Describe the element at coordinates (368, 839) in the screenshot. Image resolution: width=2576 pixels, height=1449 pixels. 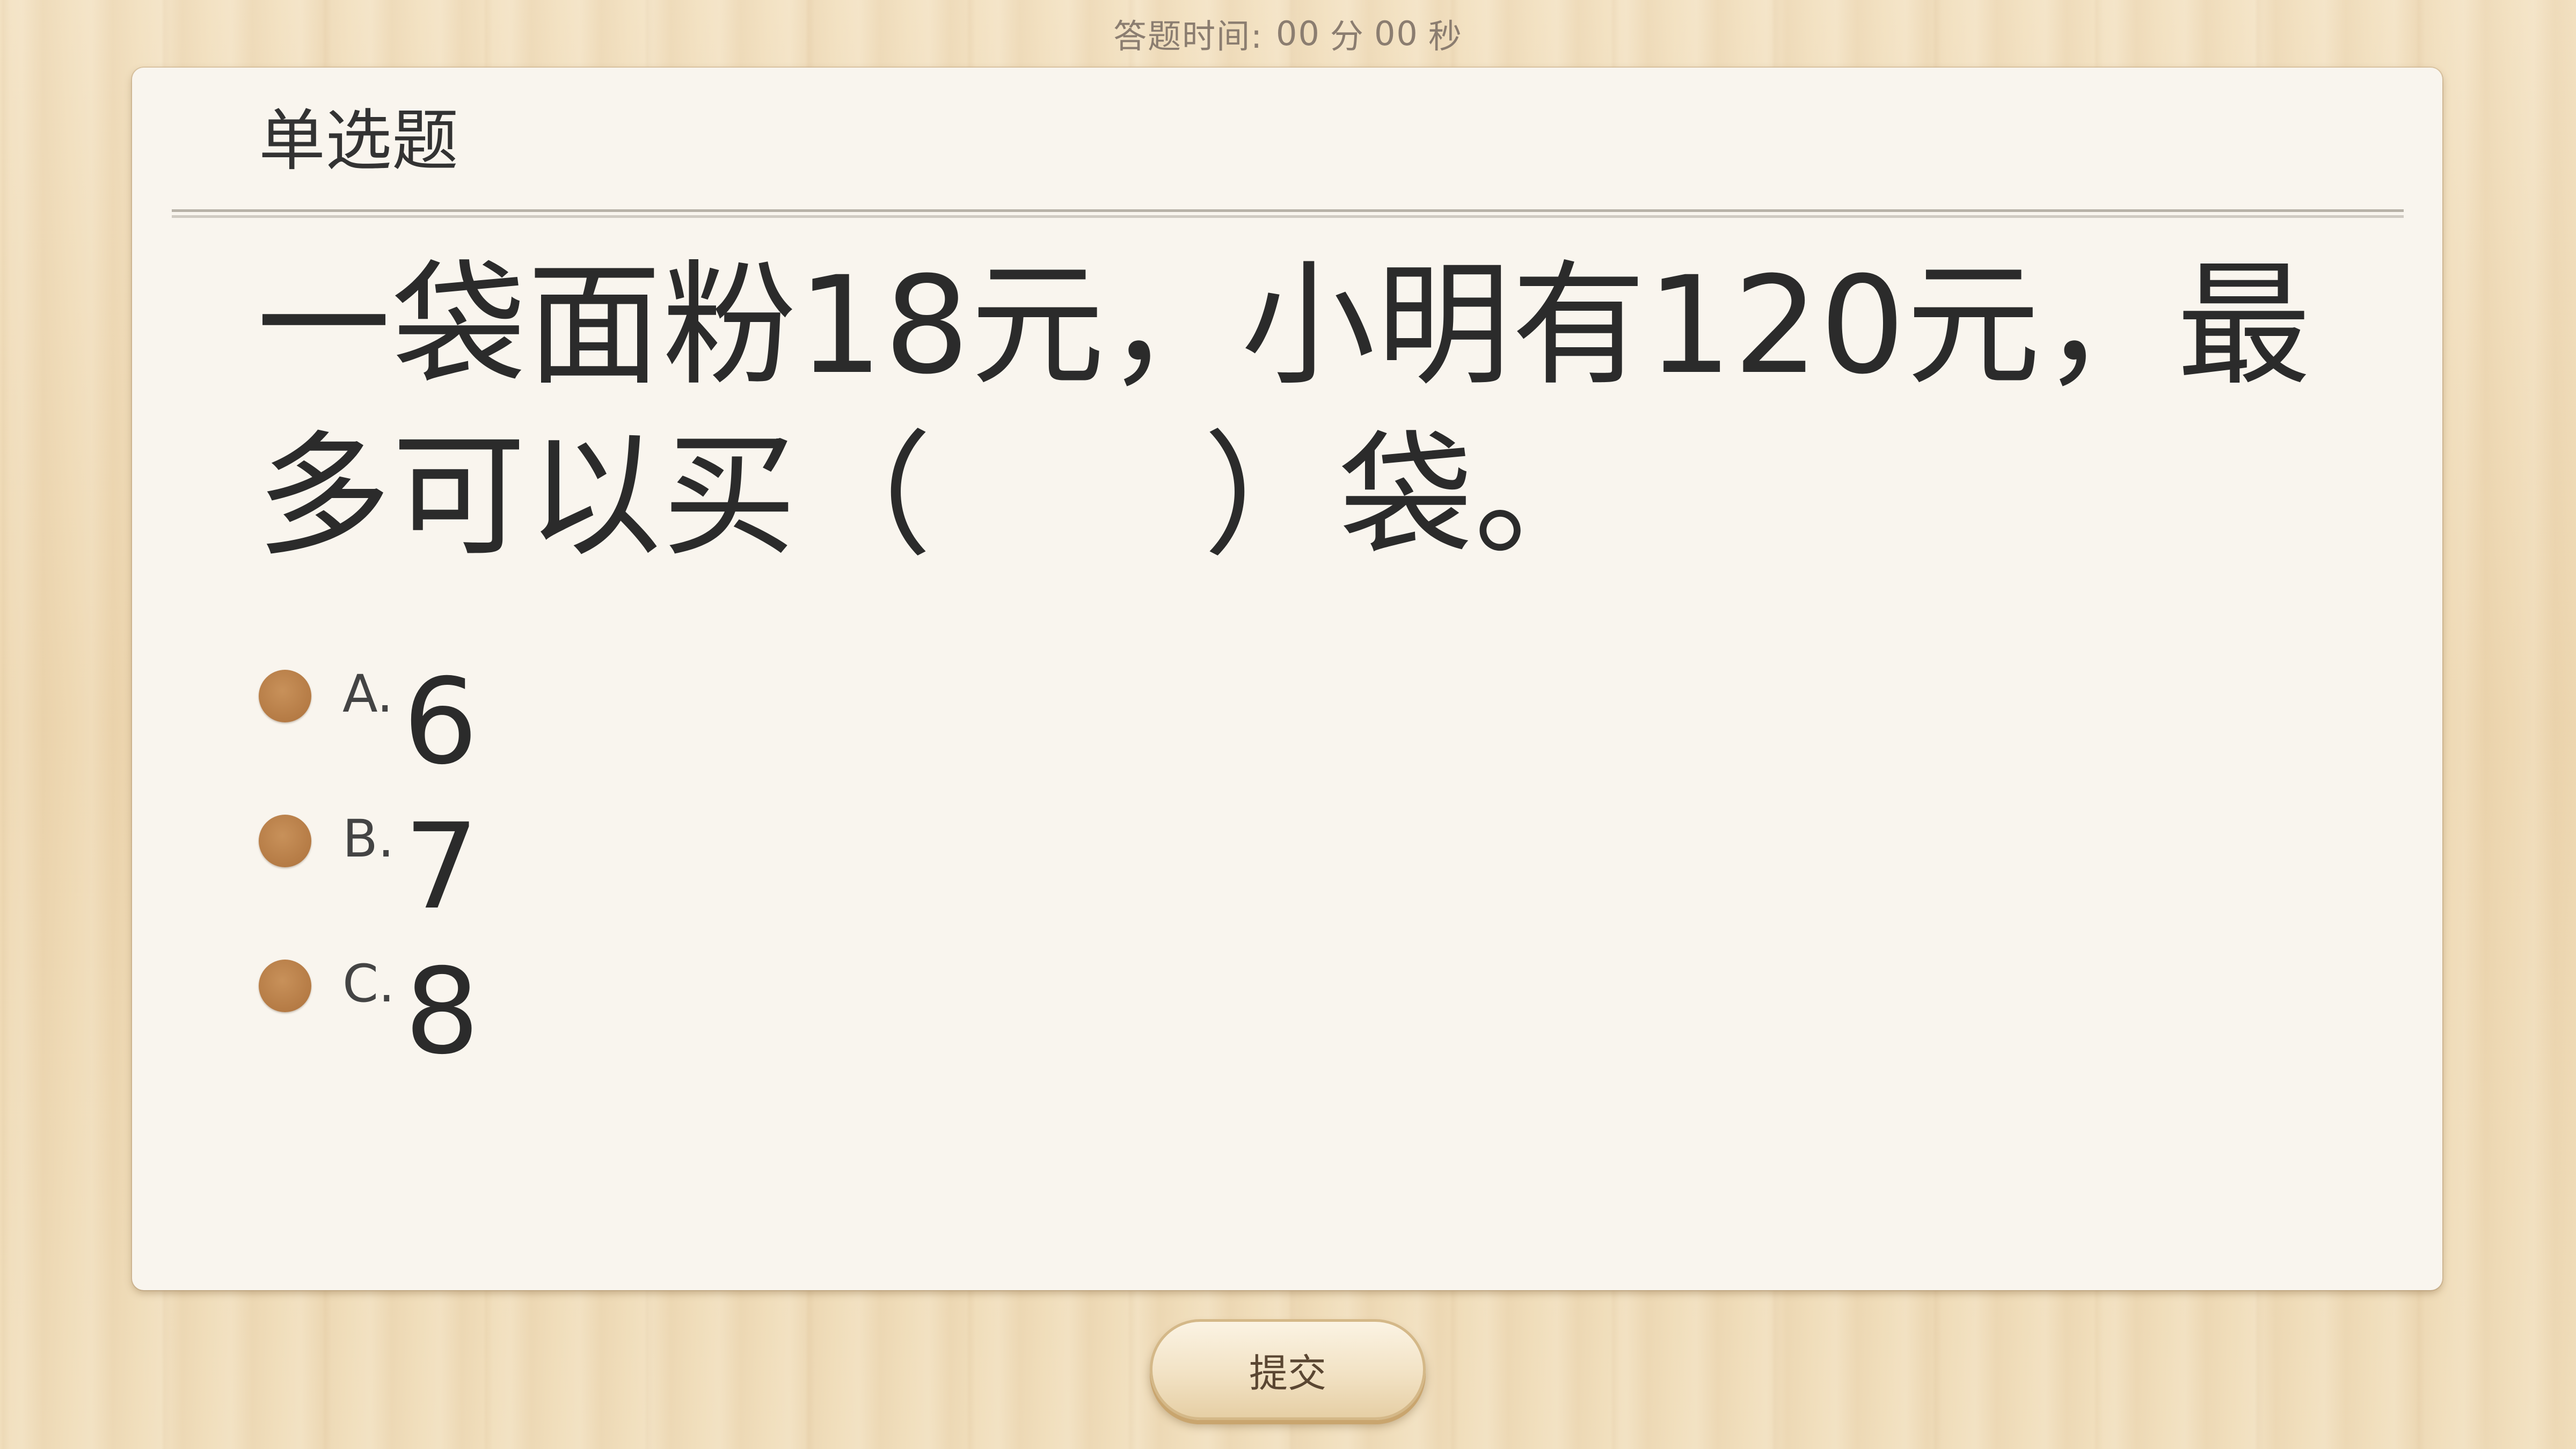
I see `option-letter: B.` at that location.